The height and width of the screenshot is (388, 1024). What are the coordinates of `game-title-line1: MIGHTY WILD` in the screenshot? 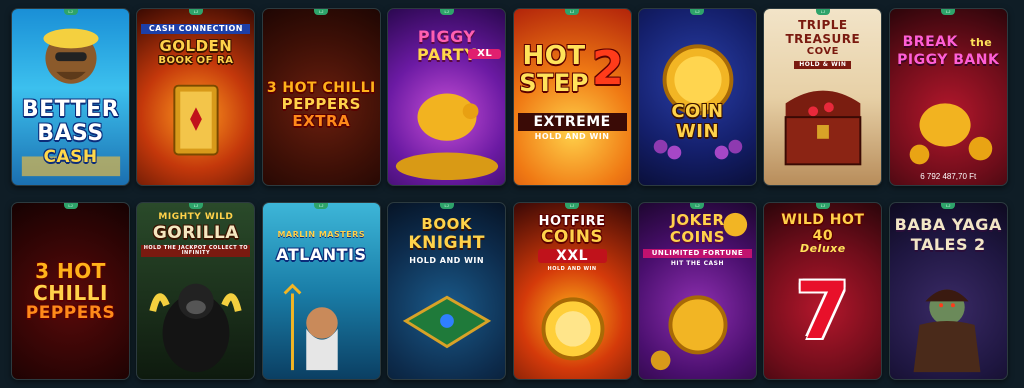 It's located at (196, 217).